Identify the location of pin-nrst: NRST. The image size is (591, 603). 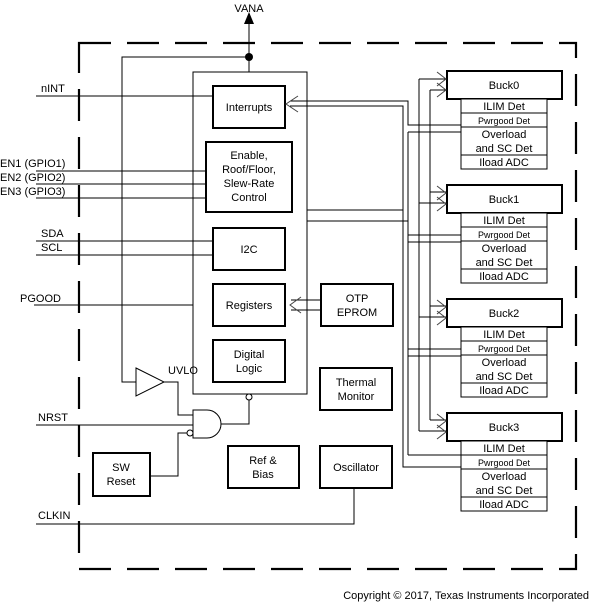
(53, 418).